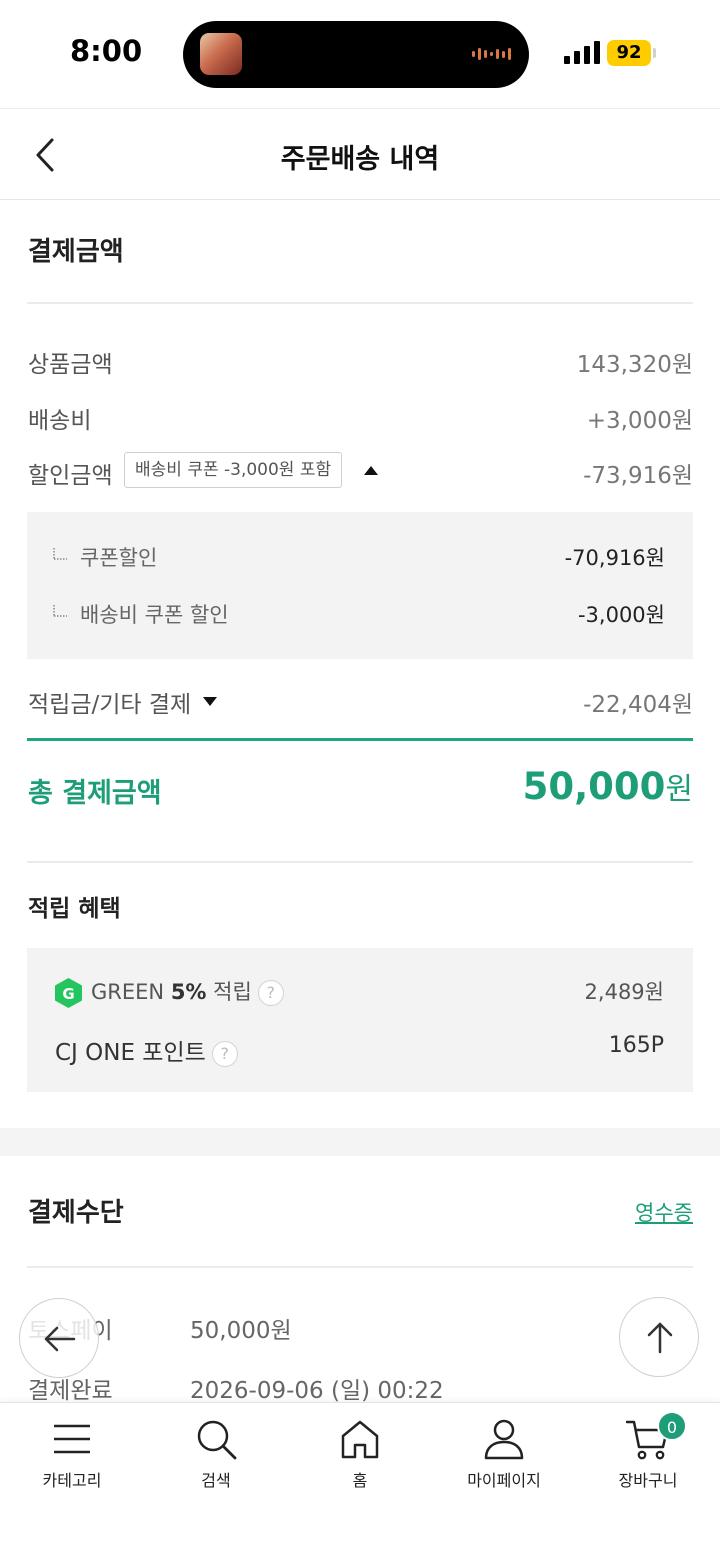  What do you see at coordinates (504, 1439) in the screenshot?
I see `user-icon` at bounding box center [504, 1439].